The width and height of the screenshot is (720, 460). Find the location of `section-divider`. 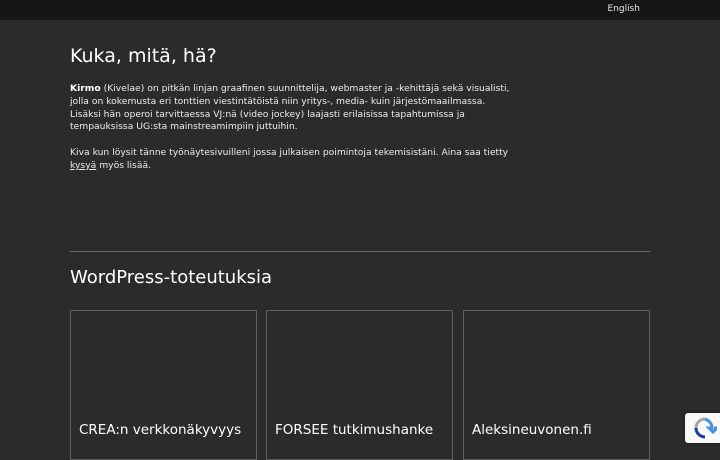

section-divider is located at coordinates (360, 251).